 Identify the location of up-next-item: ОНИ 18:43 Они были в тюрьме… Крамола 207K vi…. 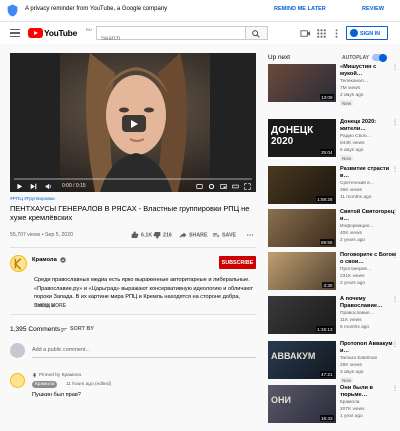
(333, 408).